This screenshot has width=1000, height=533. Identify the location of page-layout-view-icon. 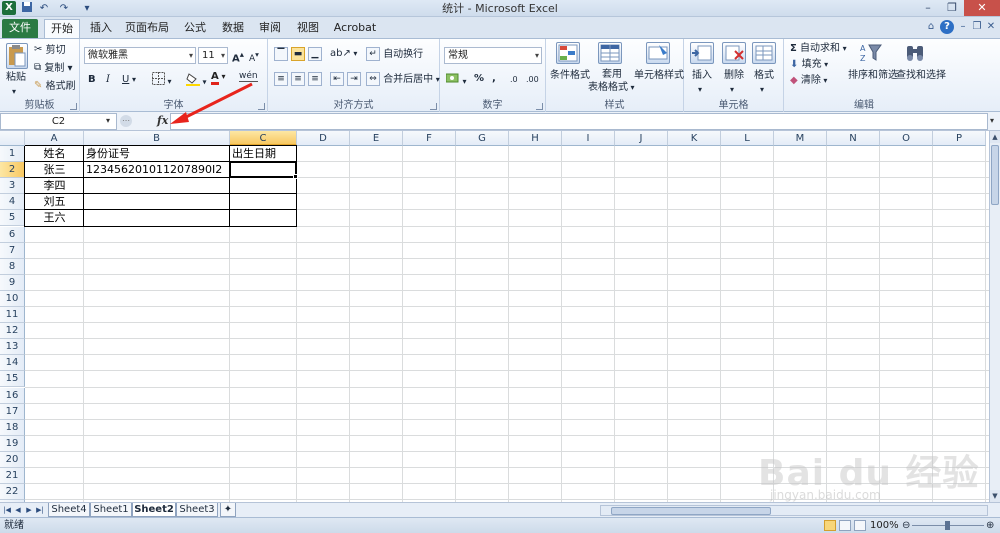
(845, 525).